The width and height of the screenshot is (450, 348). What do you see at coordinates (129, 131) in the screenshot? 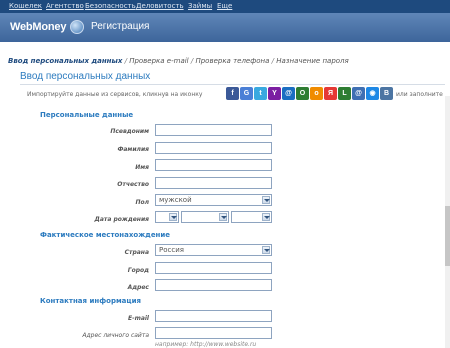
I see `label-nickname: Псевдоним` at bounding box center [129, 131].